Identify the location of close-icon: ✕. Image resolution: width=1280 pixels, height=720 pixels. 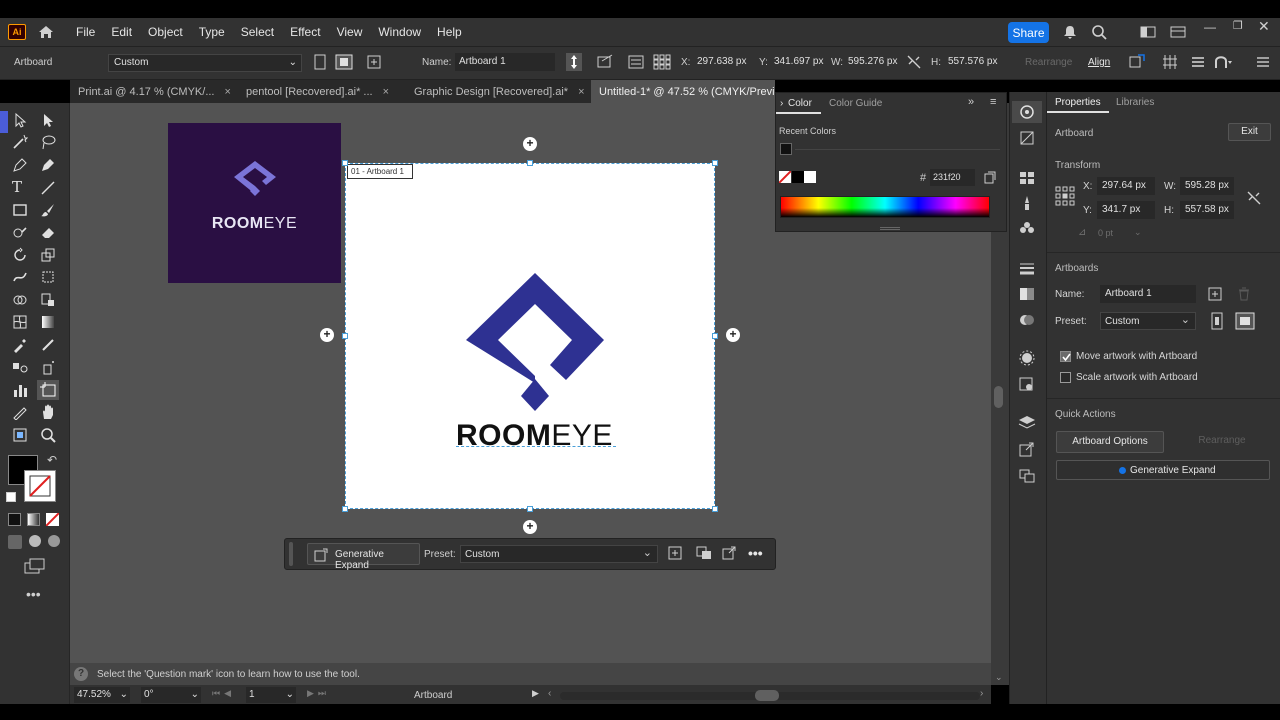
(1264, 26).